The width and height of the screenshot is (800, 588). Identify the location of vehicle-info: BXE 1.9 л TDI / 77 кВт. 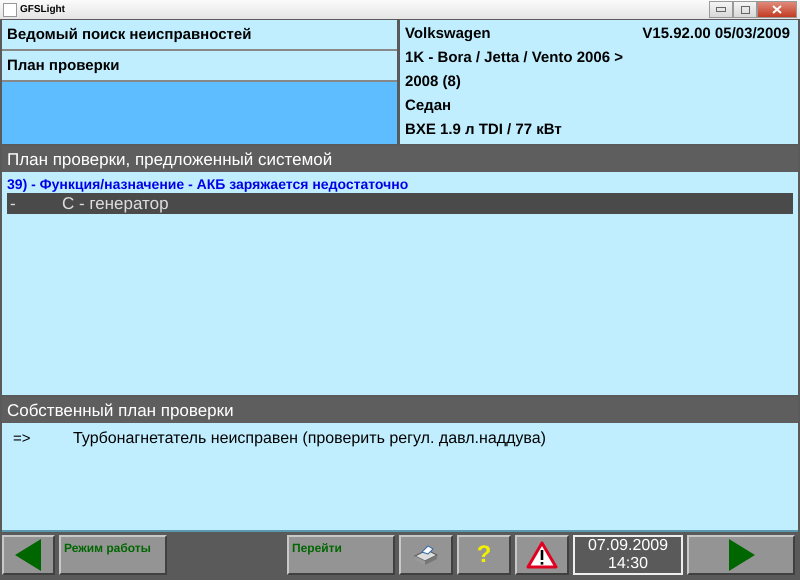
(484, 130).